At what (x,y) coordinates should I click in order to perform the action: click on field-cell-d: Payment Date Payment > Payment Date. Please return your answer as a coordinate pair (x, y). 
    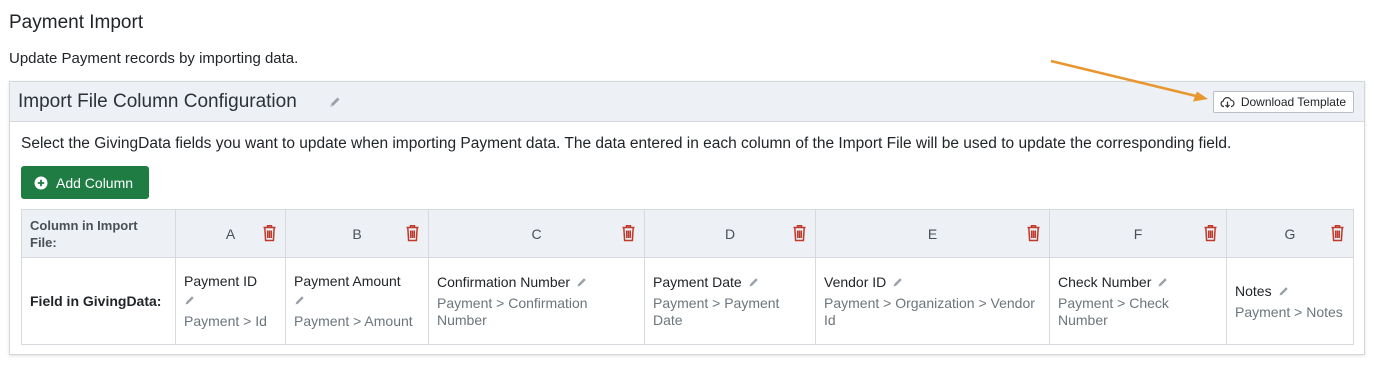
    Looking at the image, I should click on (730, 301).